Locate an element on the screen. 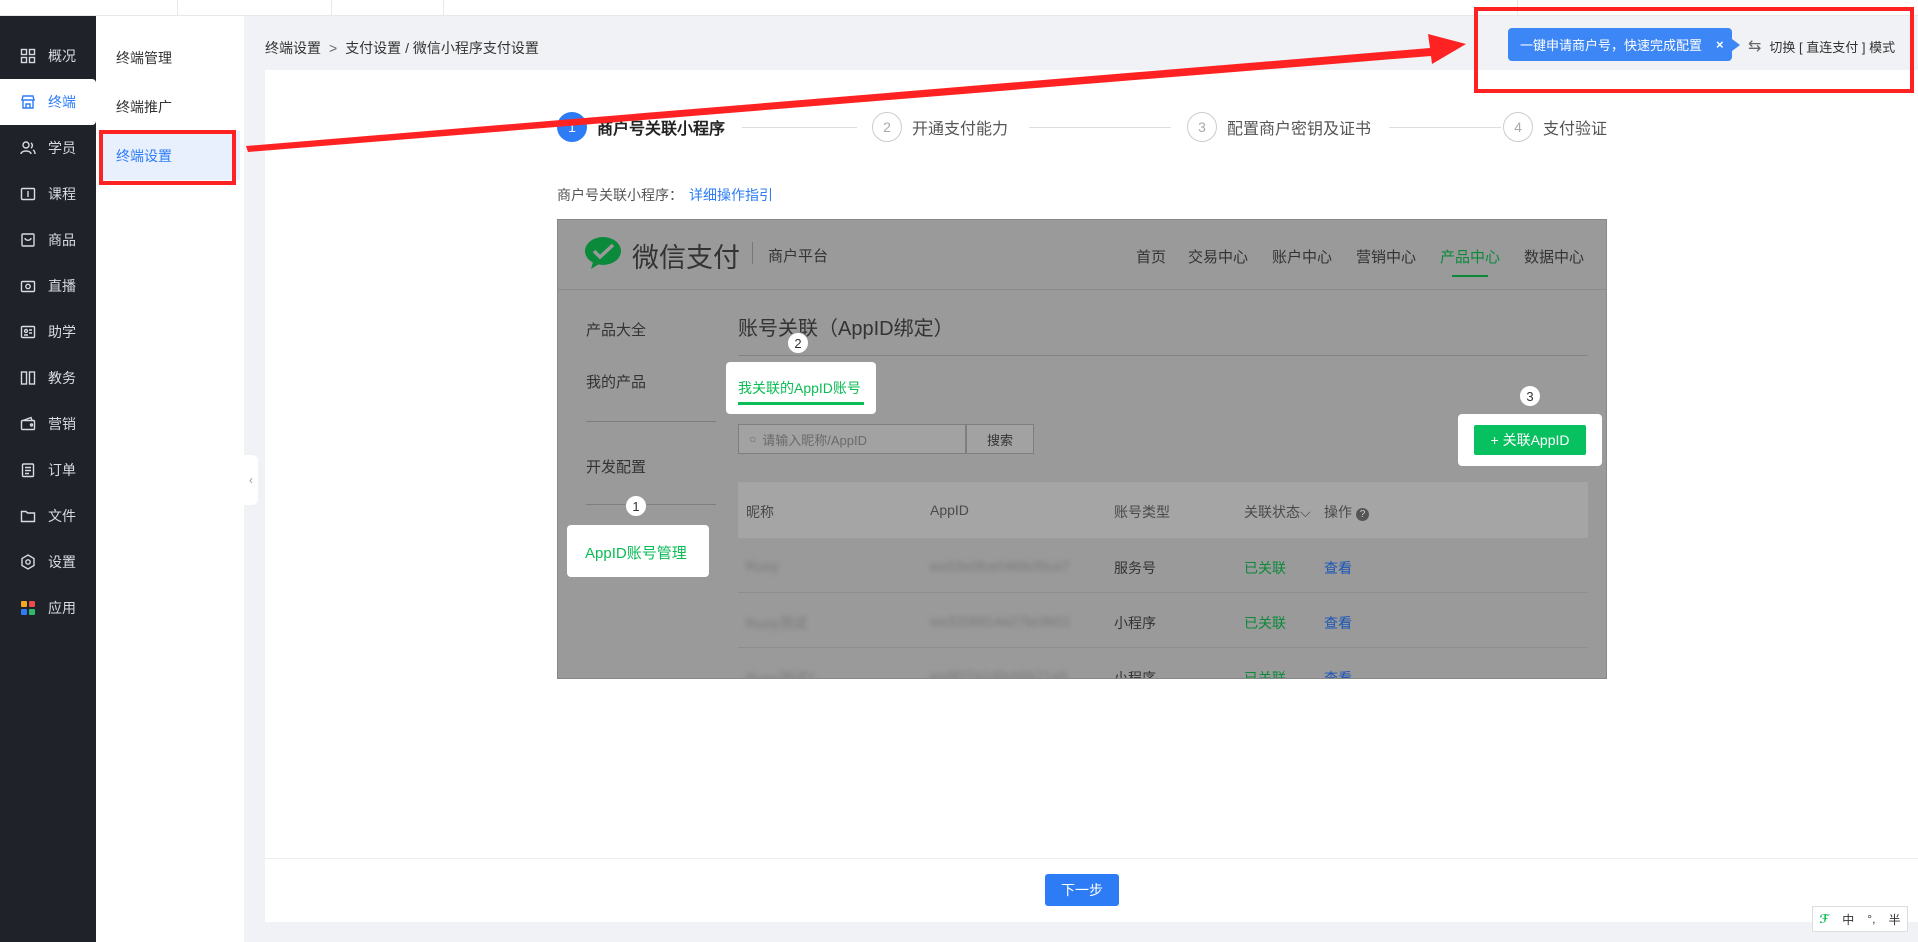 The image size is (1918, 942). step-3: 3 配置商户密钥及证书 is located at coordinates (1279, 127).